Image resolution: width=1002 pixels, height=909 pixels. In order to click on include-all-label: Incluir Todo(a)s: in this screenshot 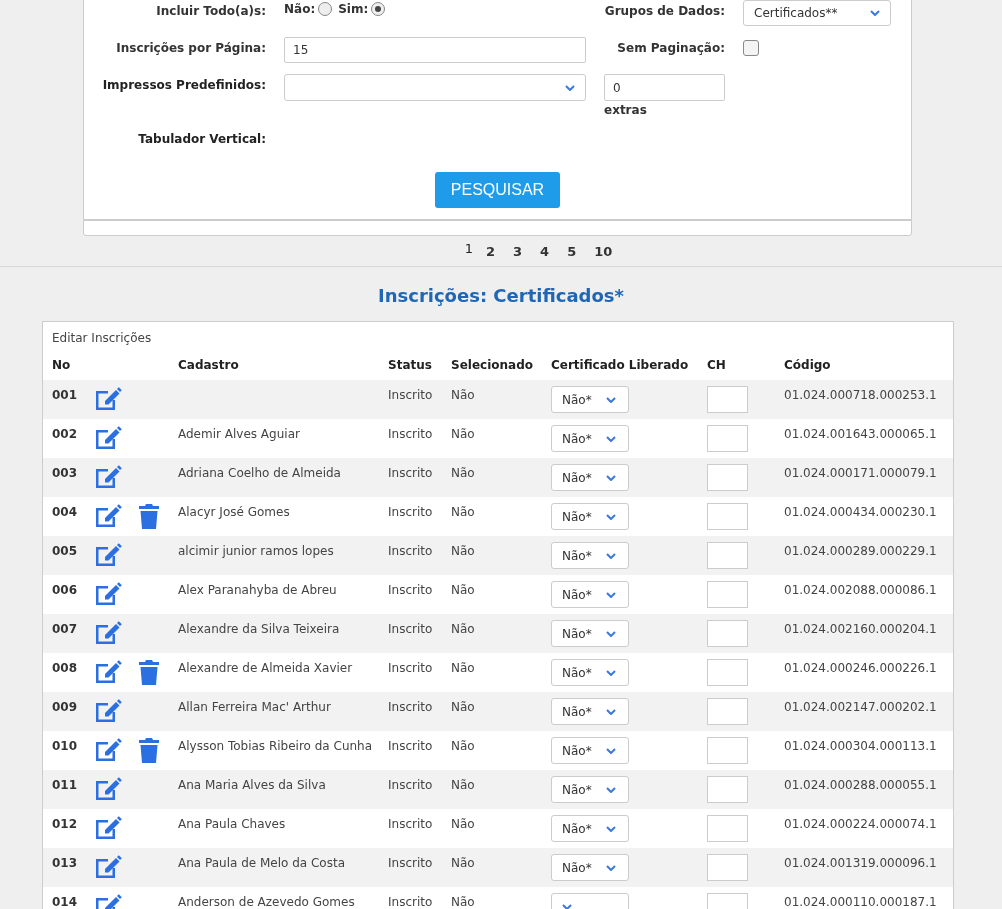, I will do `click(210, 10)`.